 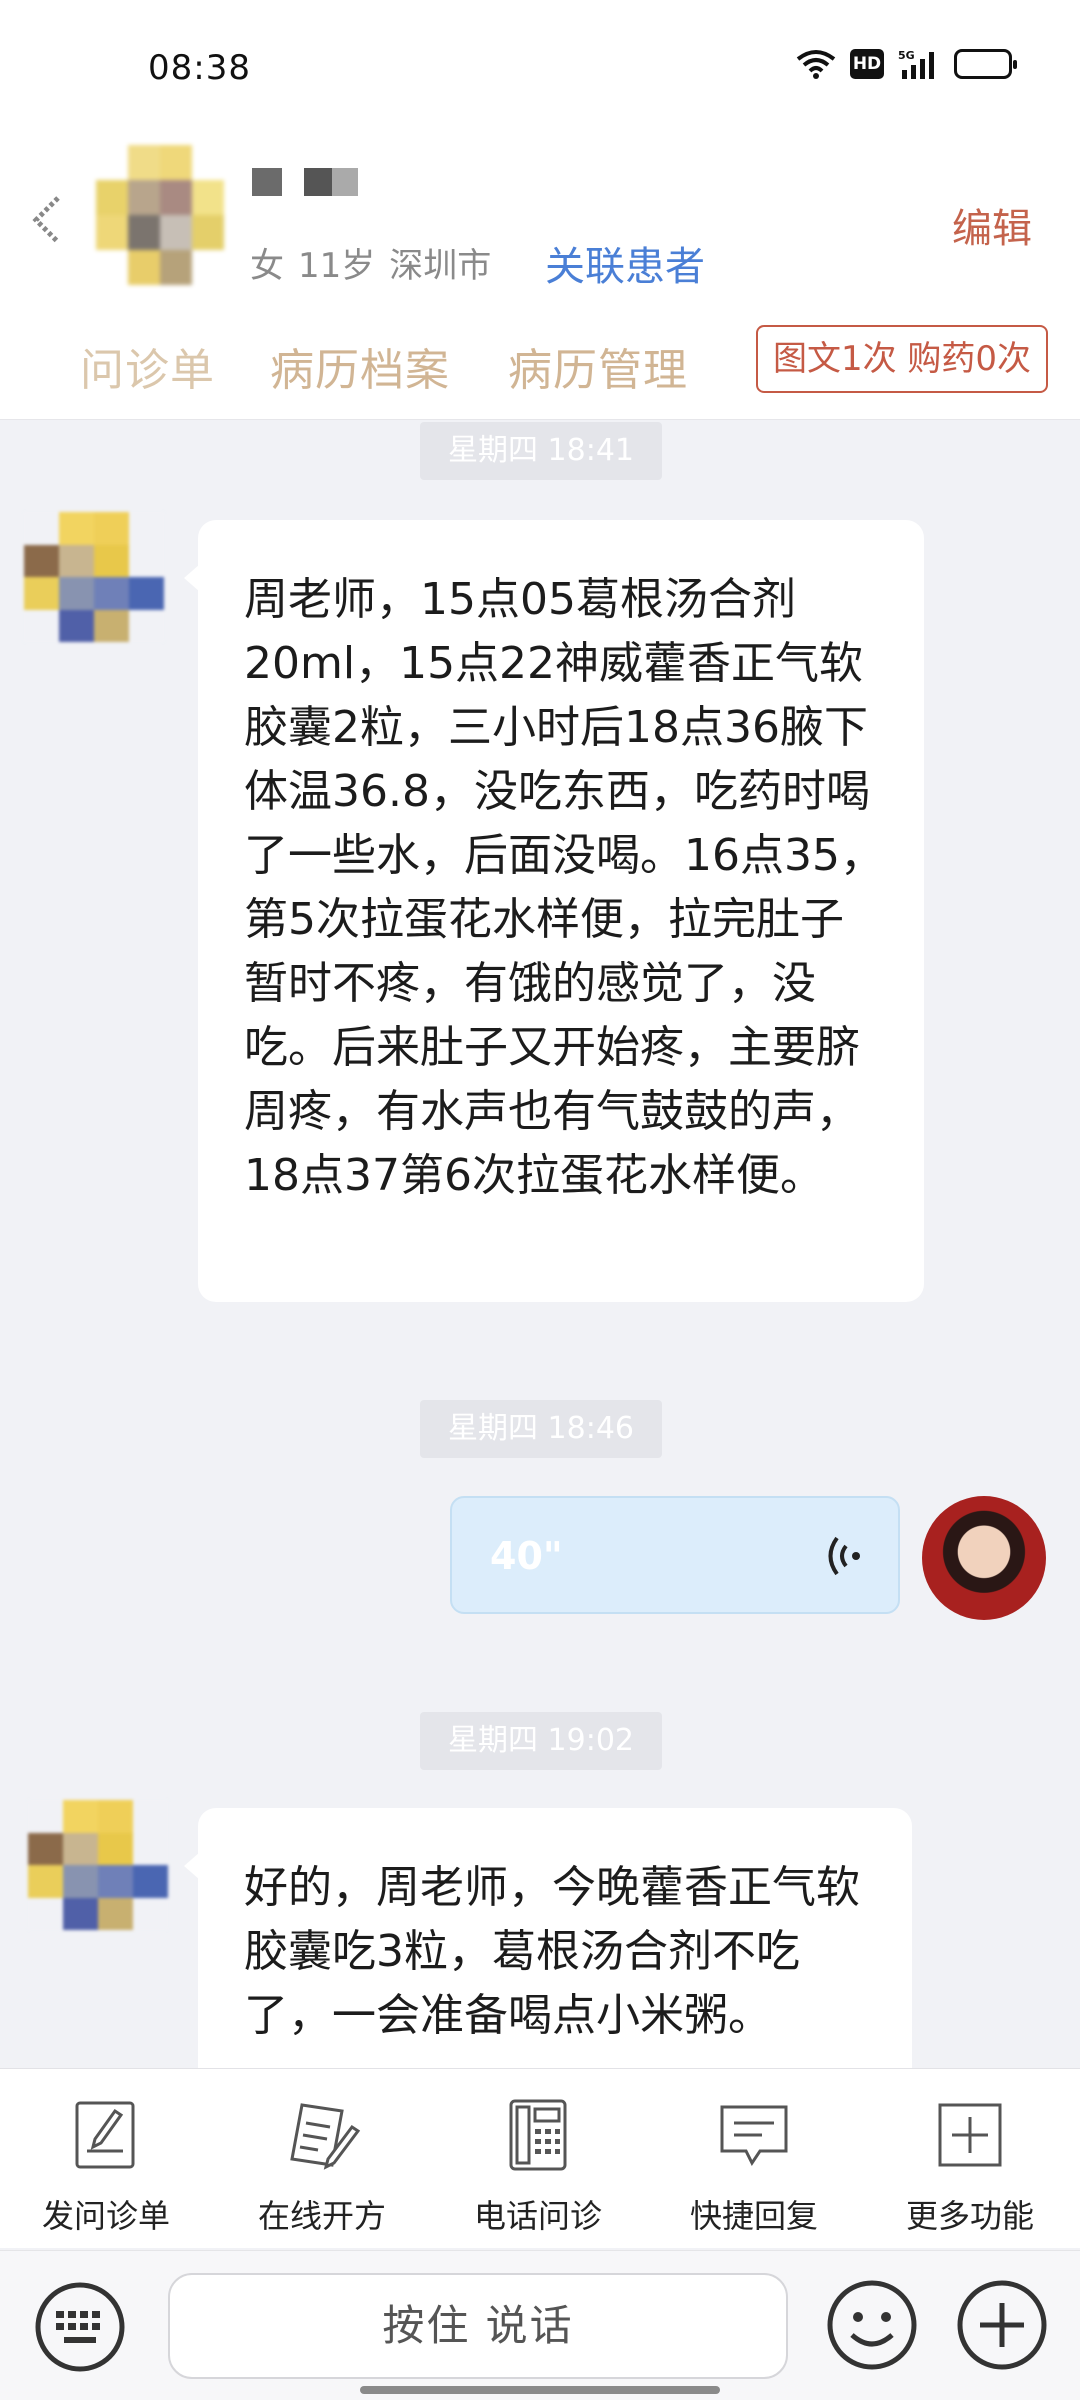 What do you see at coordinates (360, 366) in the screenshot?
I see `tab-medical-records: 病历档案` at bounding box center [360, 366].